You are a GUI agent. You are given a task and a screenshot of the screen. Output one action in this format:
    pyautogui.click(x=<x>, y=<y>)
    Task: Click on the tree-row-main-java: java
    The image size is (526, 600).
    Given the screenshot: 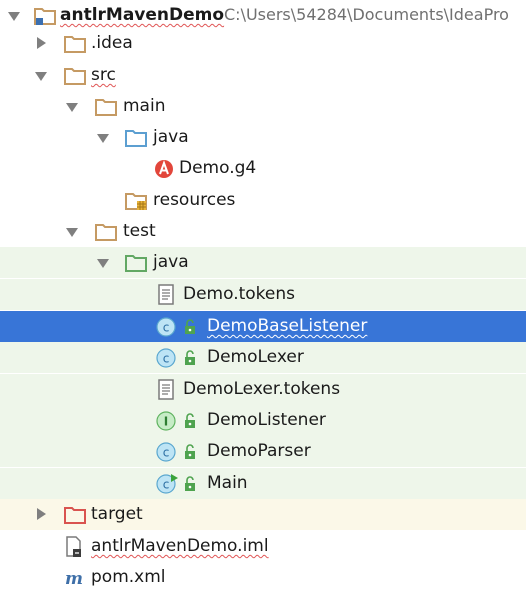 What is the action you would take?
    pyautogui.click(x=263, y=137)
    